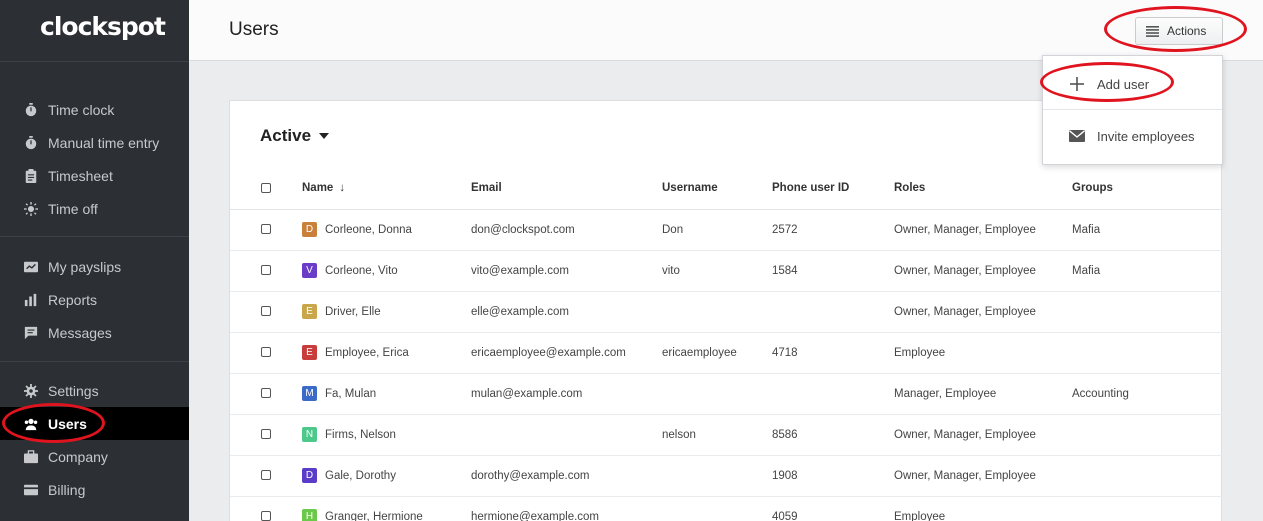 Image resolution: width=1263 pixels, height=521 pixels. I want to click on select-all-checkbox, so click(266, 188).